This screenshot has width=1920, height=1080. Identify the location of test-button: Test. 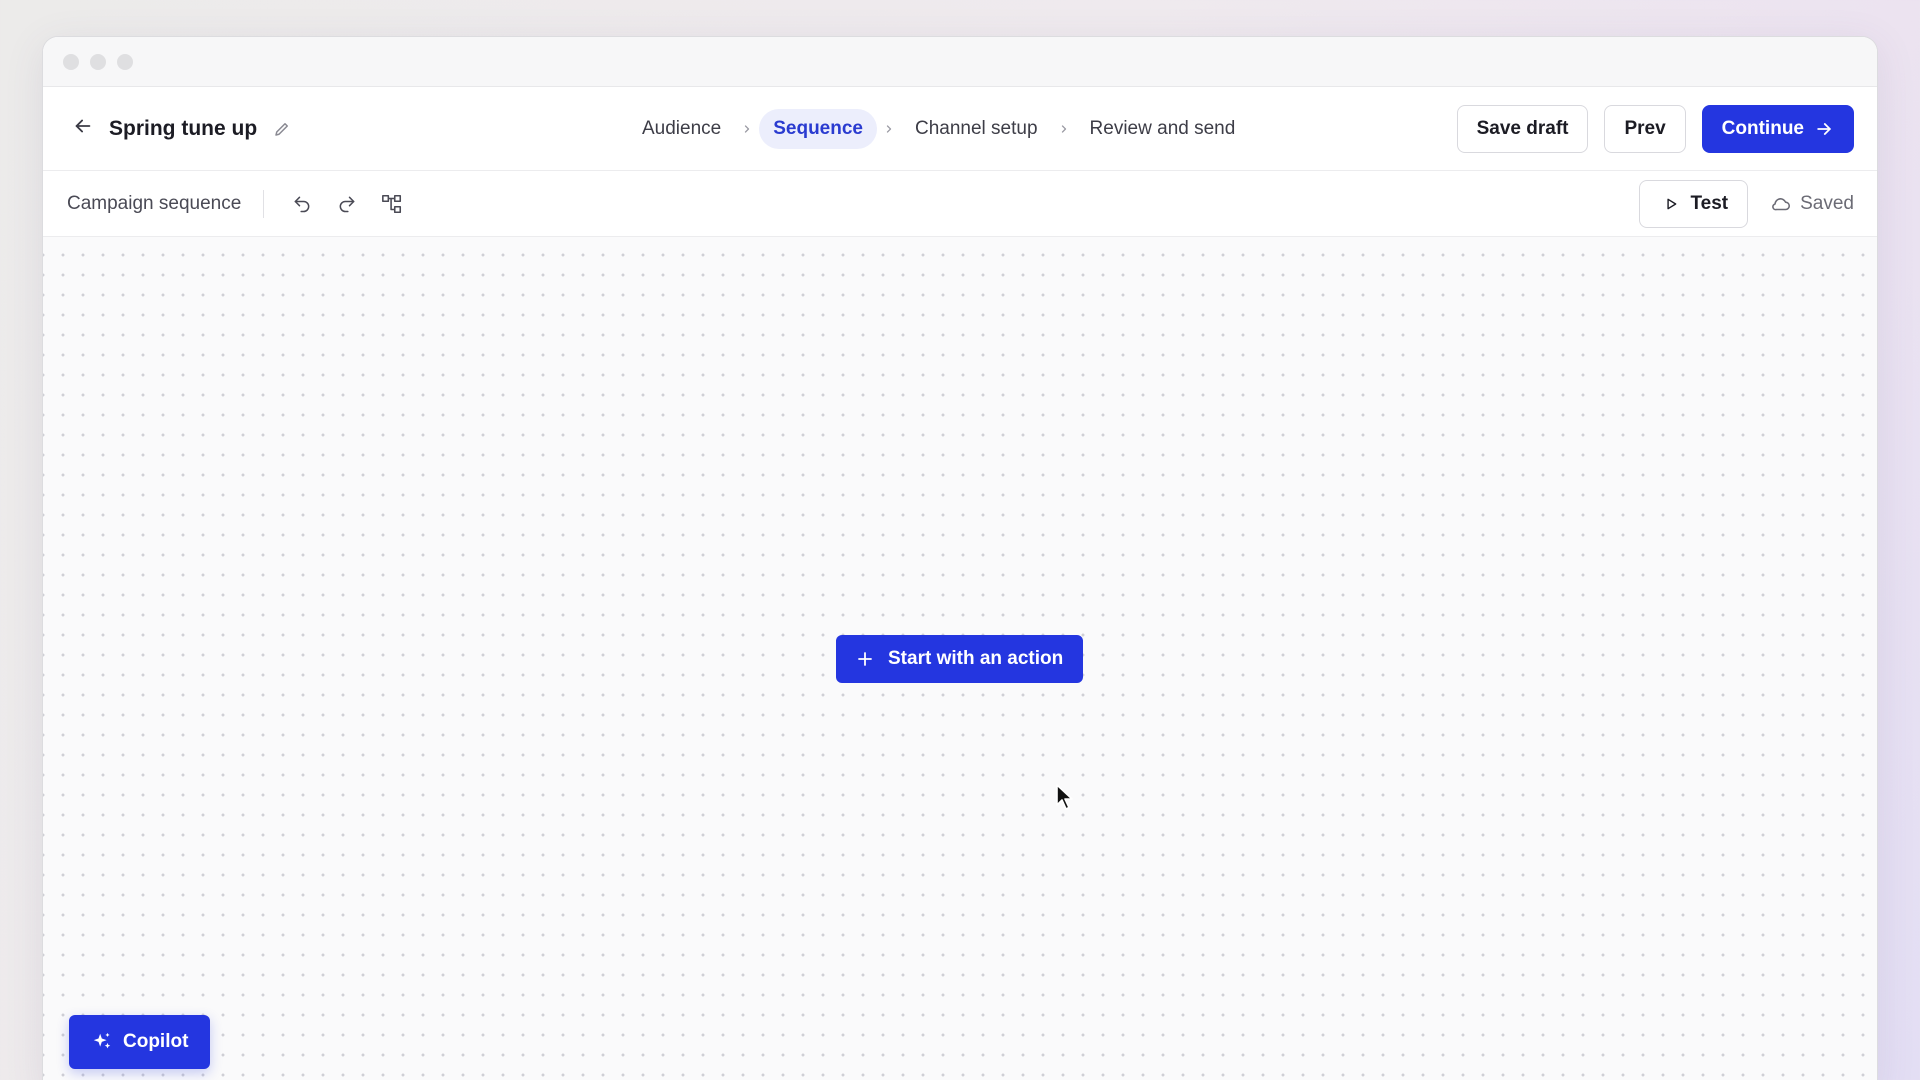
(1694, 204).